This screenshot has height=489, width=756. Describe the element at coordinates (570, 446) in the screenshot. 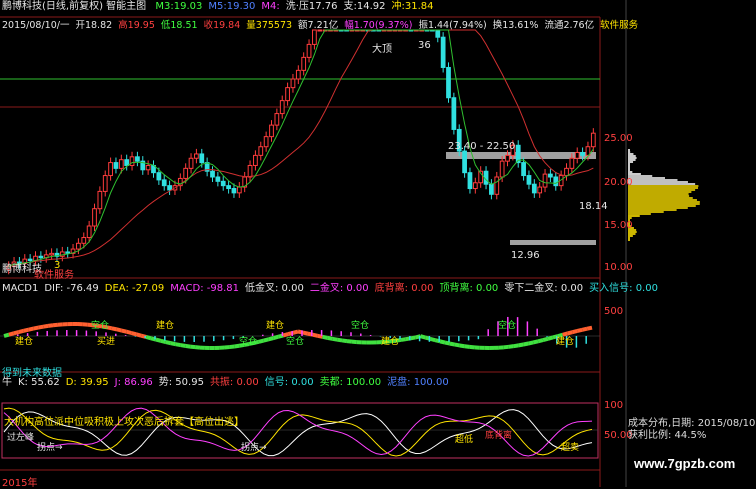

I see `kdj-signal-label: 超卖` at that location.